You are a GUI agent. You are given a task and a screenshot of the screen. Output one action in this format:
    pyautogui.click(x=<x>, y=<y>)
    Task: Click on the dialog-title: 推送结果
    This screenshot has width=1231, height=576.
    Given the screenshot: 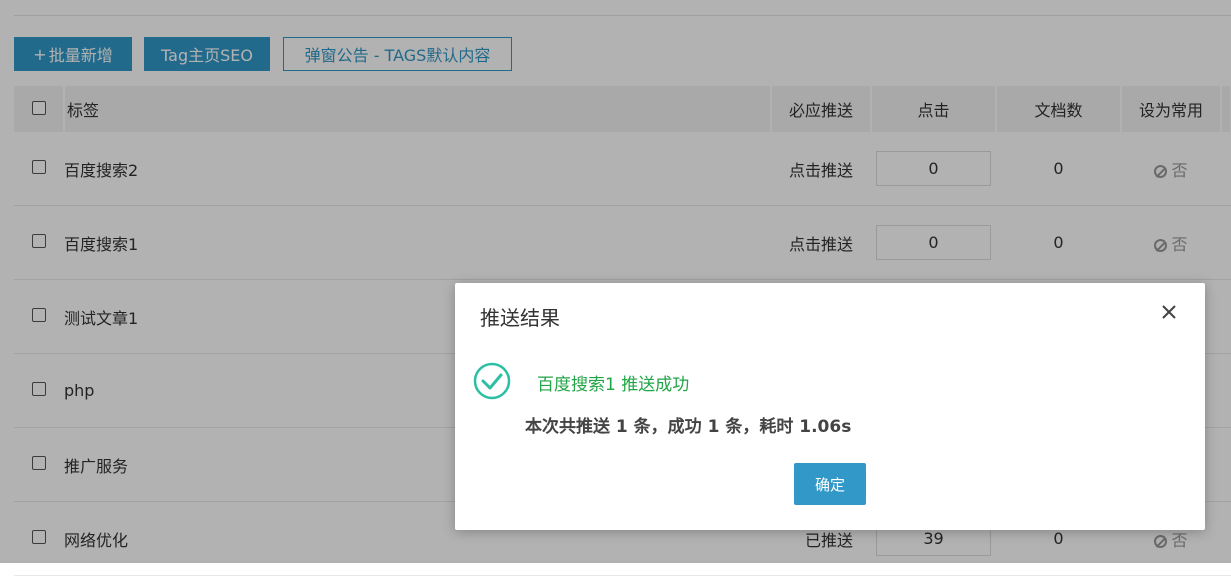 What is the action you would take?
    pyautogui.click(x=520, y=318)
    